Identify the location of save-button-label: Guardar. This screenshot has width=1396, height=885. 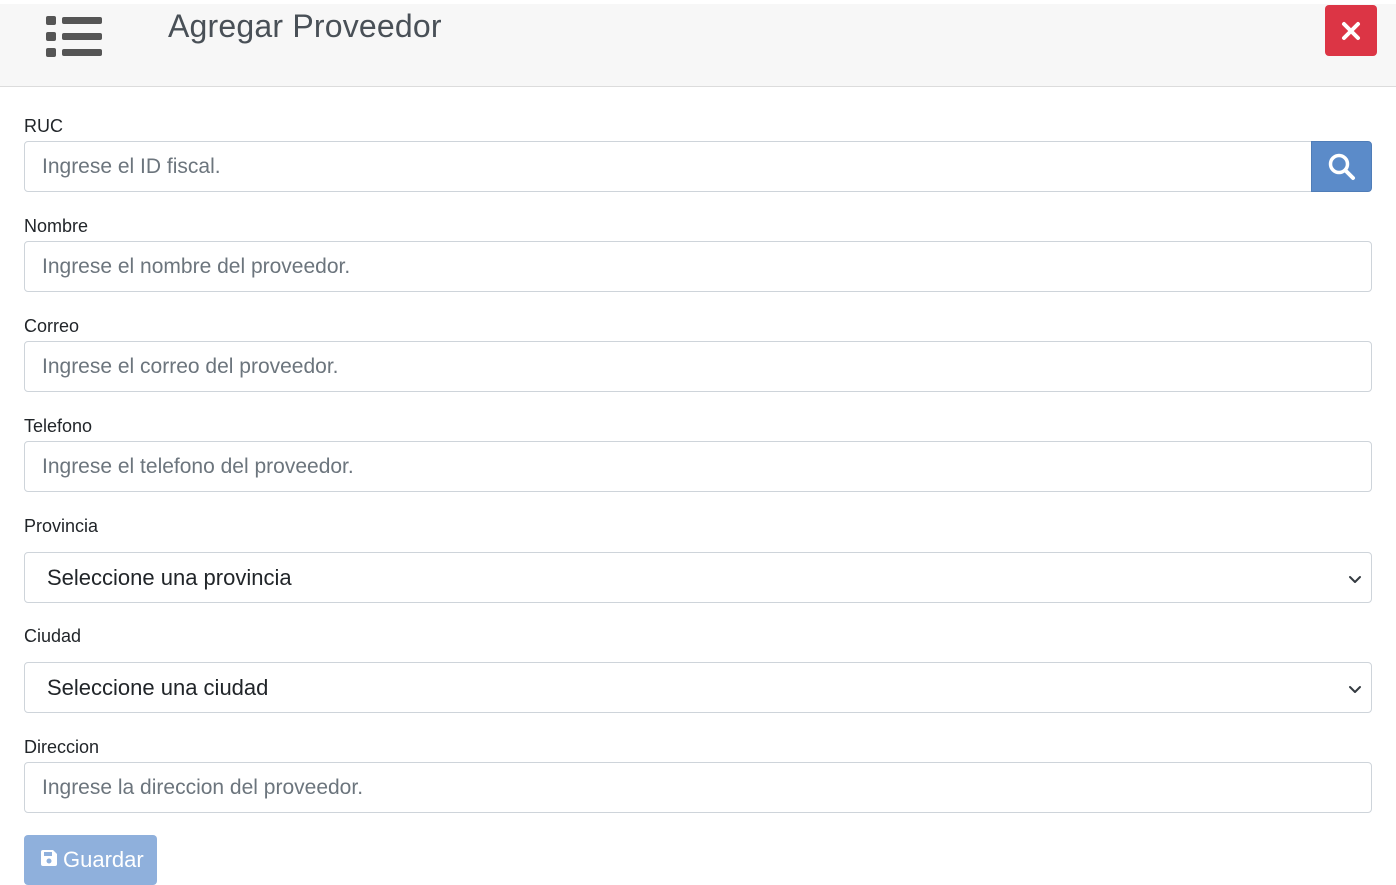
(103, 859).